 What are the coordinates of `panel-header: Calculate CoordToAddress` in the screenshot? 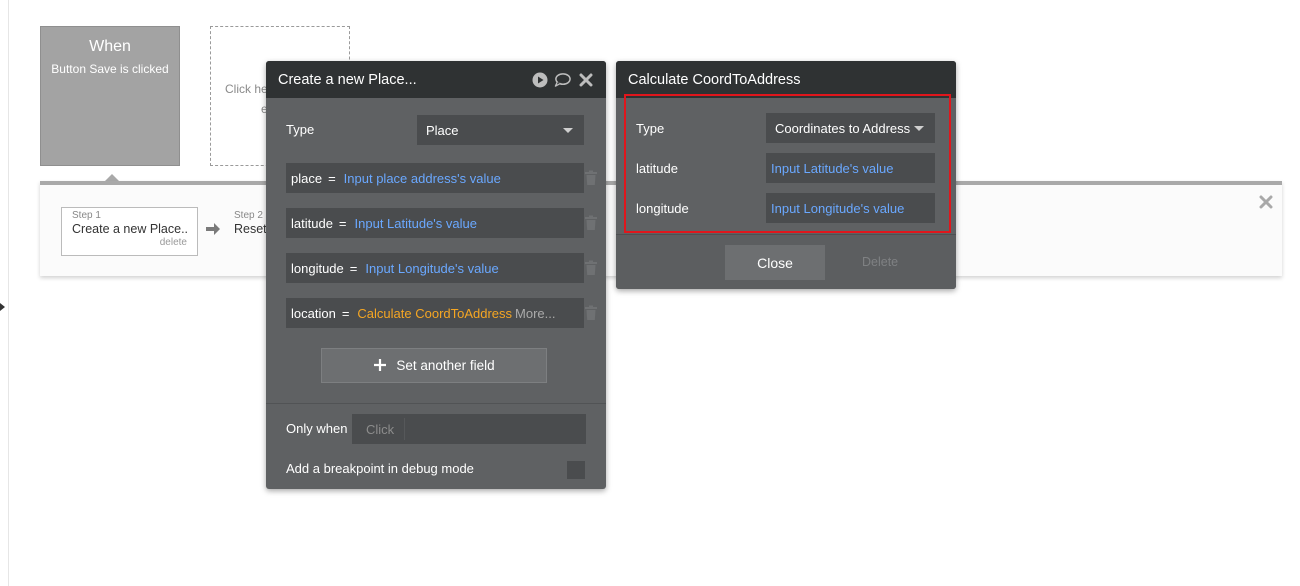 It's located at (786, 79).